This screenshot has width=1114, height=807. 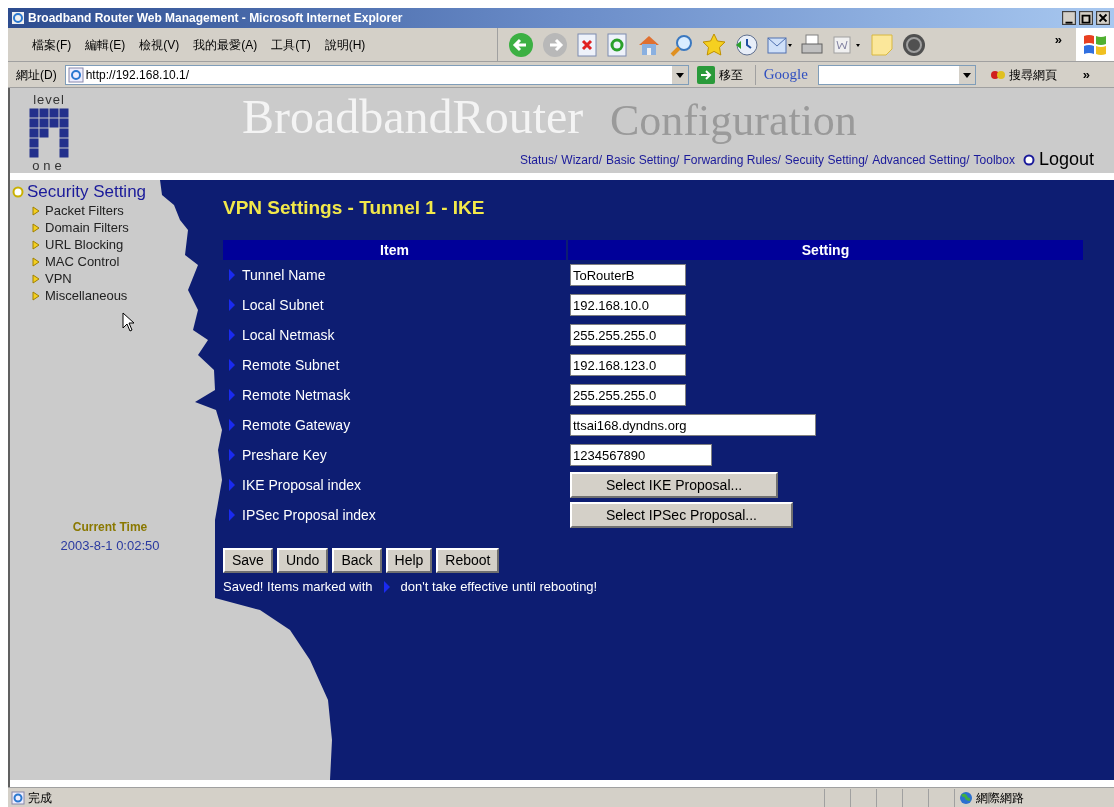 I want to click on cursor-icon, so click(x=129, y=322).